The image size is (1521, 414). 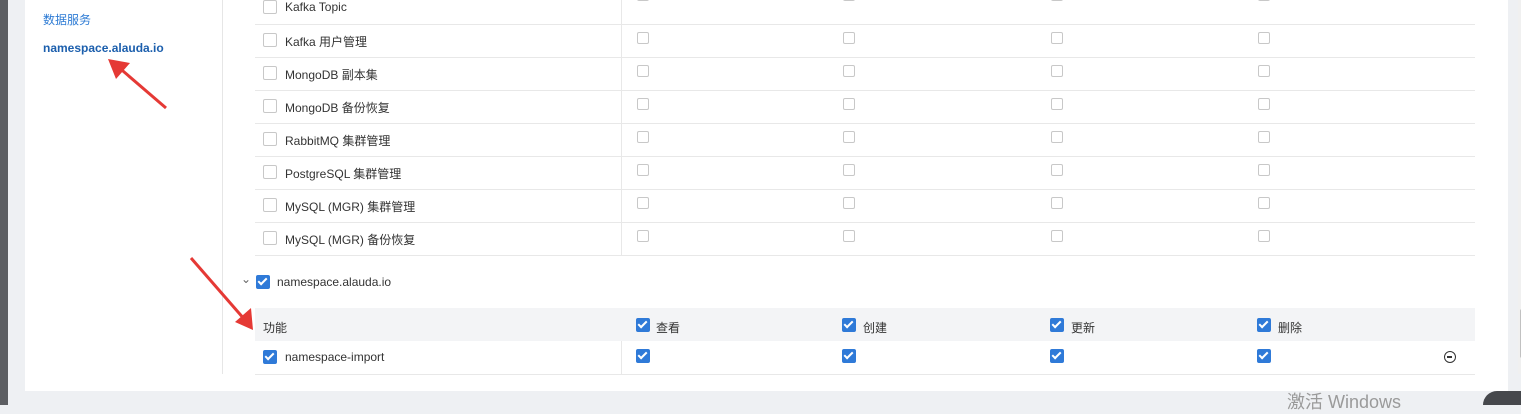 What do you see at coordinates (849, 325) in the screenshot?
I see `create-all-checkbox` at bounding box center [849, 325].